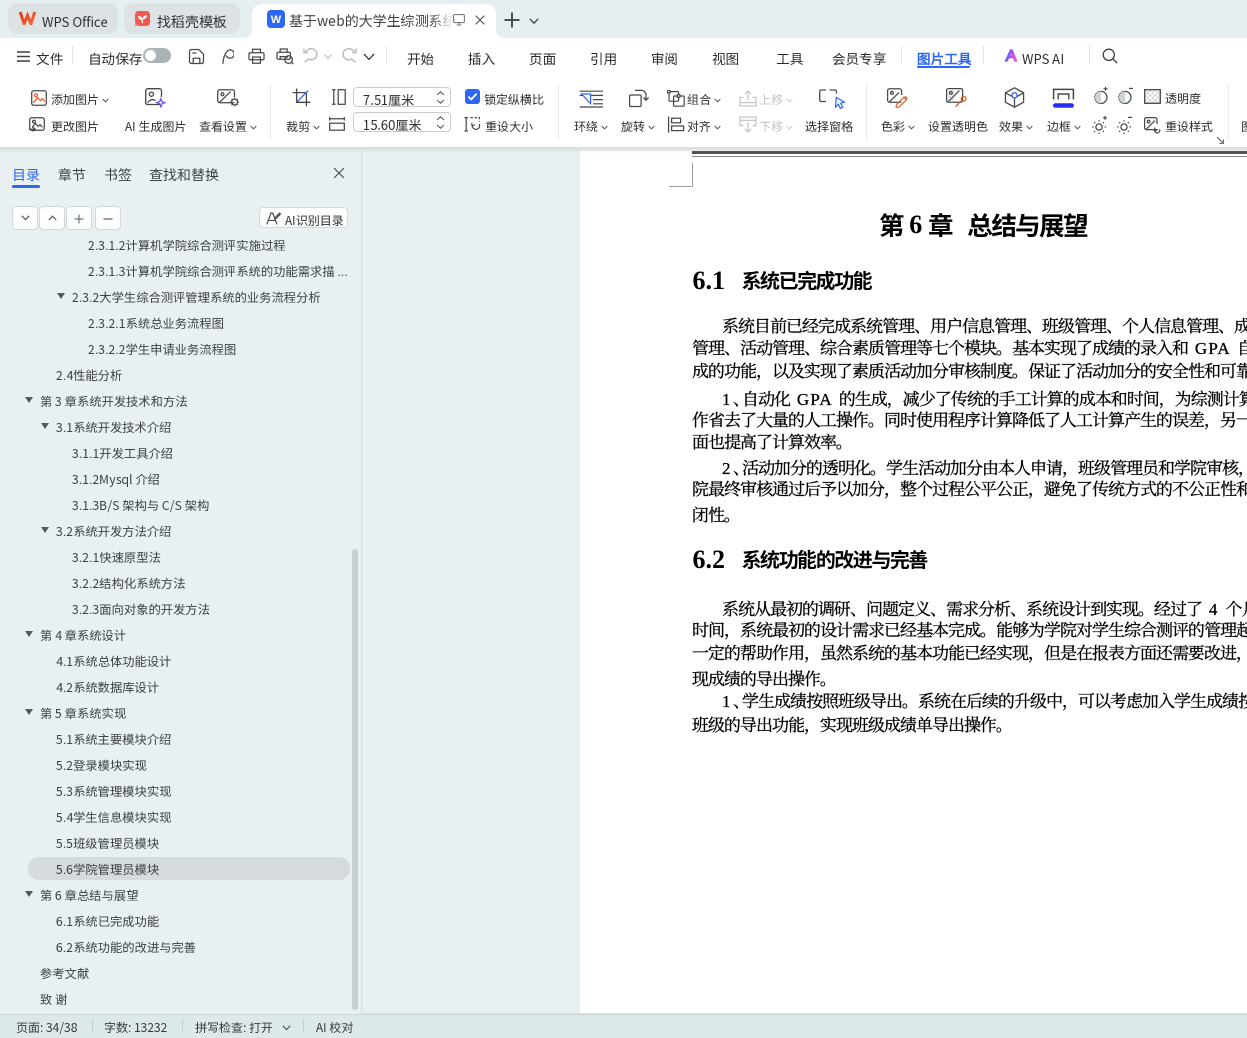  Describe the element at coordinates (276, 20) in the screenshot. I see `svg-text: W` at that location.